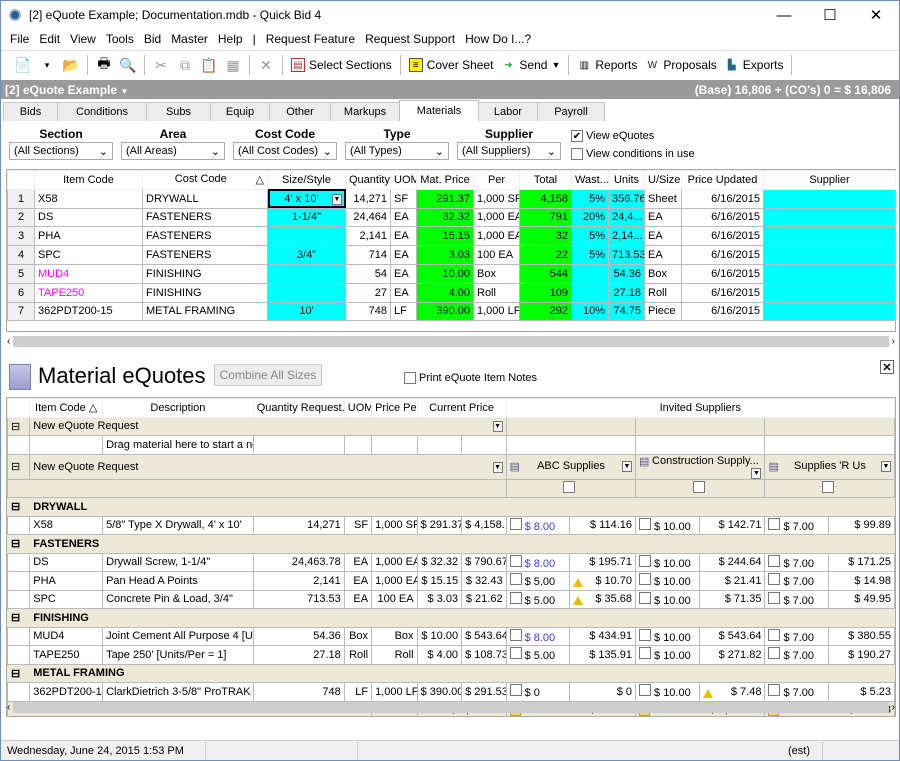 Image resolution: width=900 pixels, height=761 pixels. What do you see at coordinates (439, 655) in the screenshot?
I see `item-price: $ 4.00` at bounding box center [439, 655].